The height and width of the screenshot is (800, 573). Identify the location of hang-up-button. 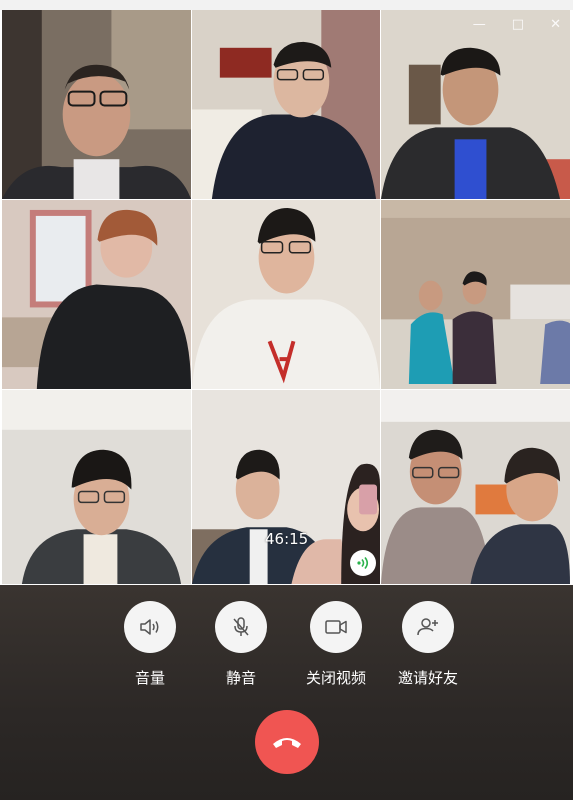
(287, 742).